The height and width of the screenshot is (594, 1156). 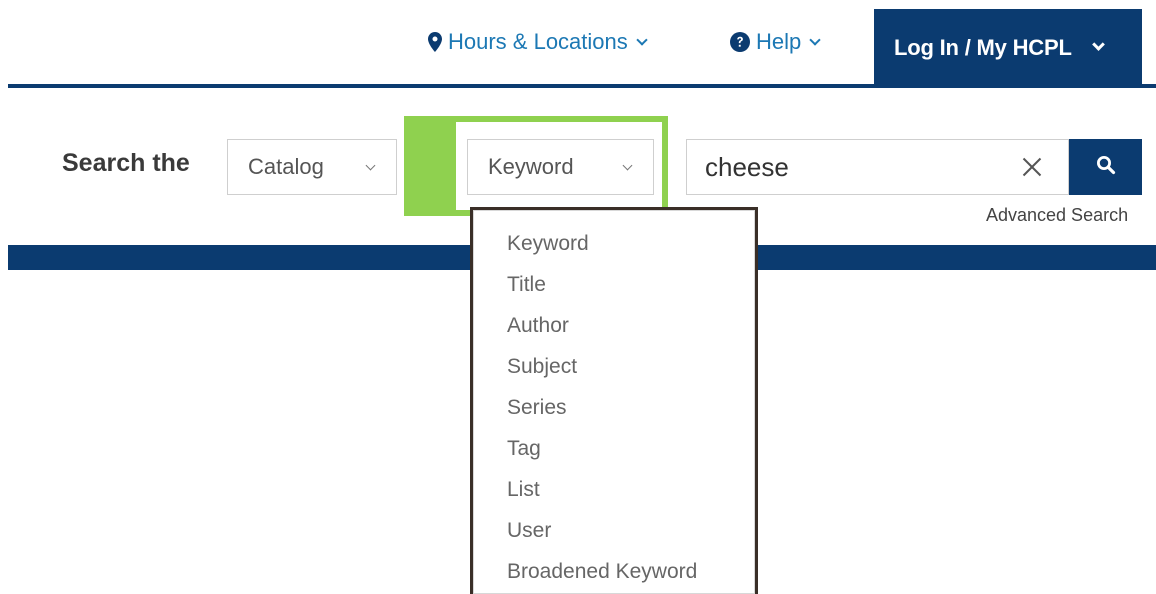 What do you see at coordinates (614, 571) in the screenshot?
I see `dropdown-option-broadened-keyword: Broadened Keyword` at bounding box center [614, 571].